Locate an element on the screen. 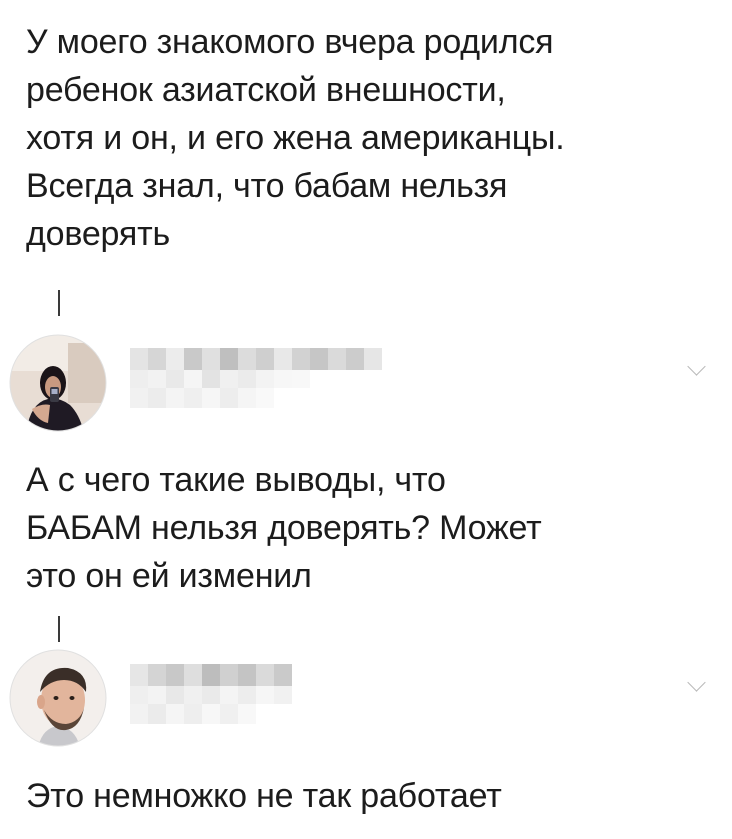 This screenshot has width=732, height=839. reply-1-username-blurred is located at coordinates (260, 378).